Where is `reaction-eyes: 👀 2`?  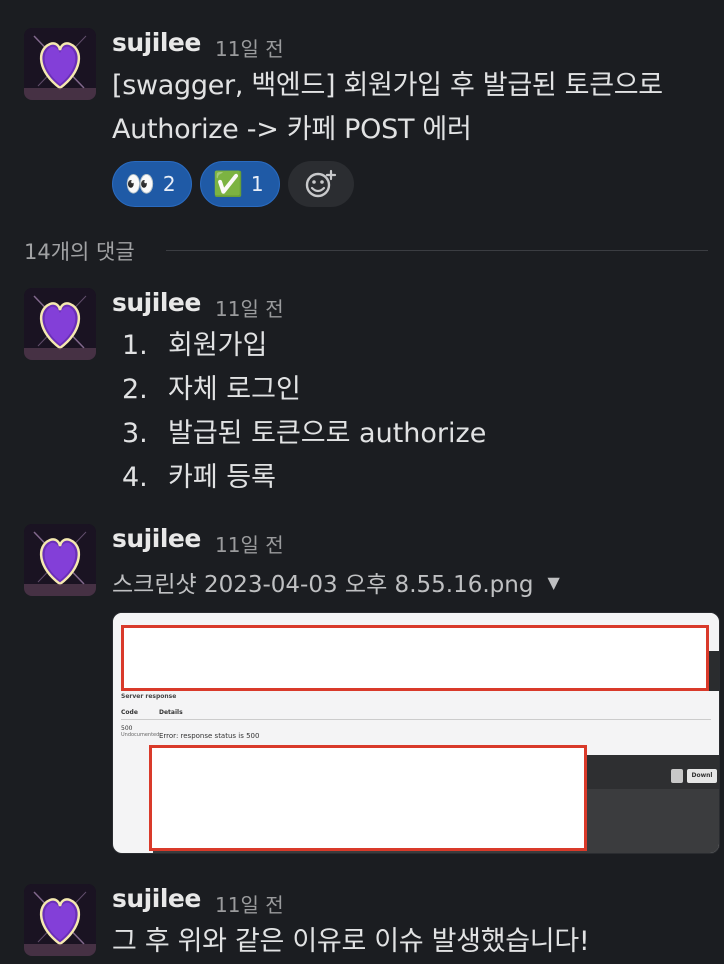 reaction-eyes: 👀 2 is located at coordinates (152, 184).